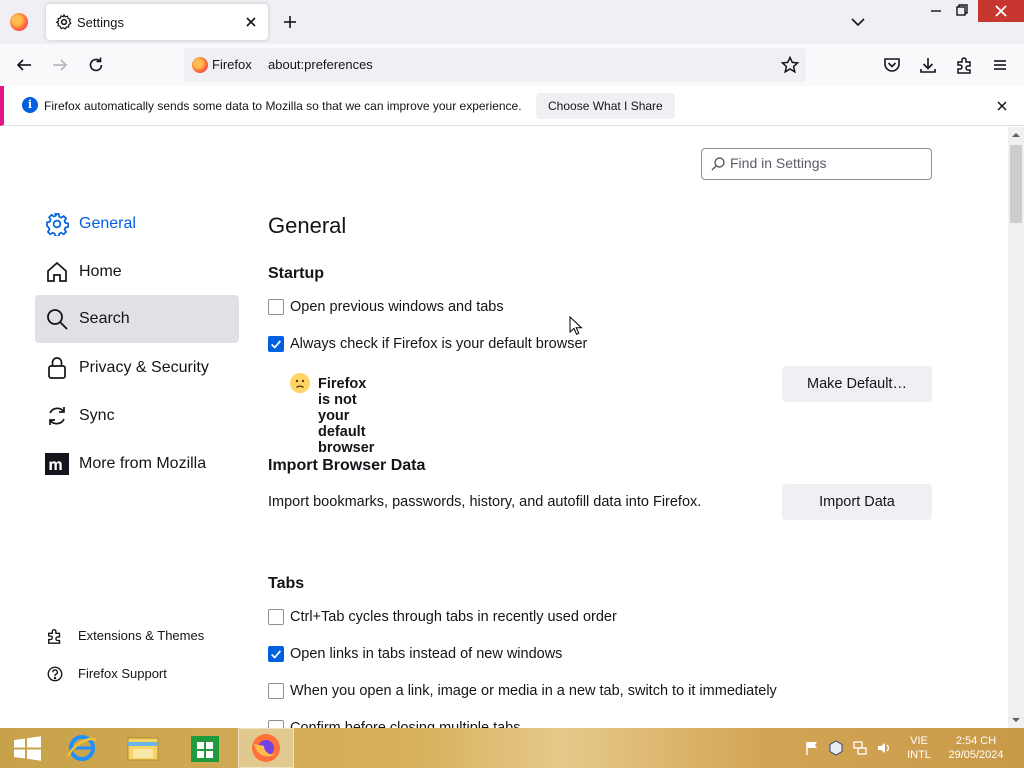 The image size is (1024, 768). What do you see at coordinates (405, 724) in the screenshot?
I see `confirm-close-tabs-label: Confirm before closing multiple tabs` at bounding box center [405, 724].